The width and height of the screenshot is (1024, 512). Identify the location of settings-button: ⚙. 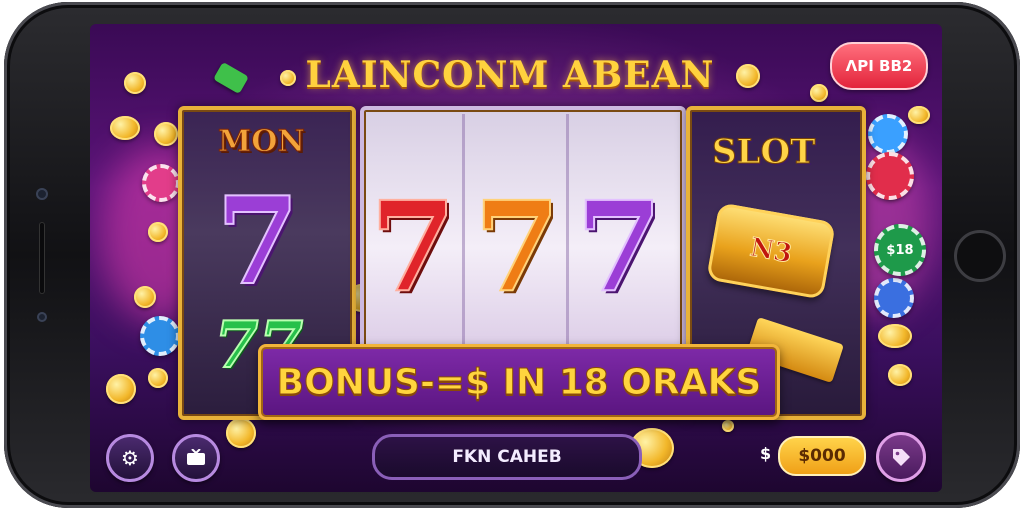
(130, 458).